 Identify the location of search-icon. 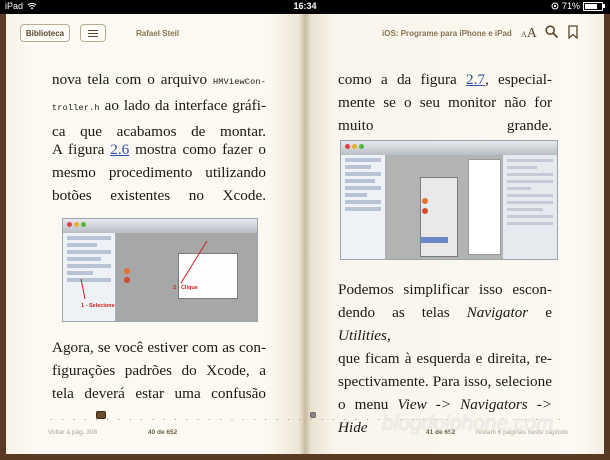
(551, 31).